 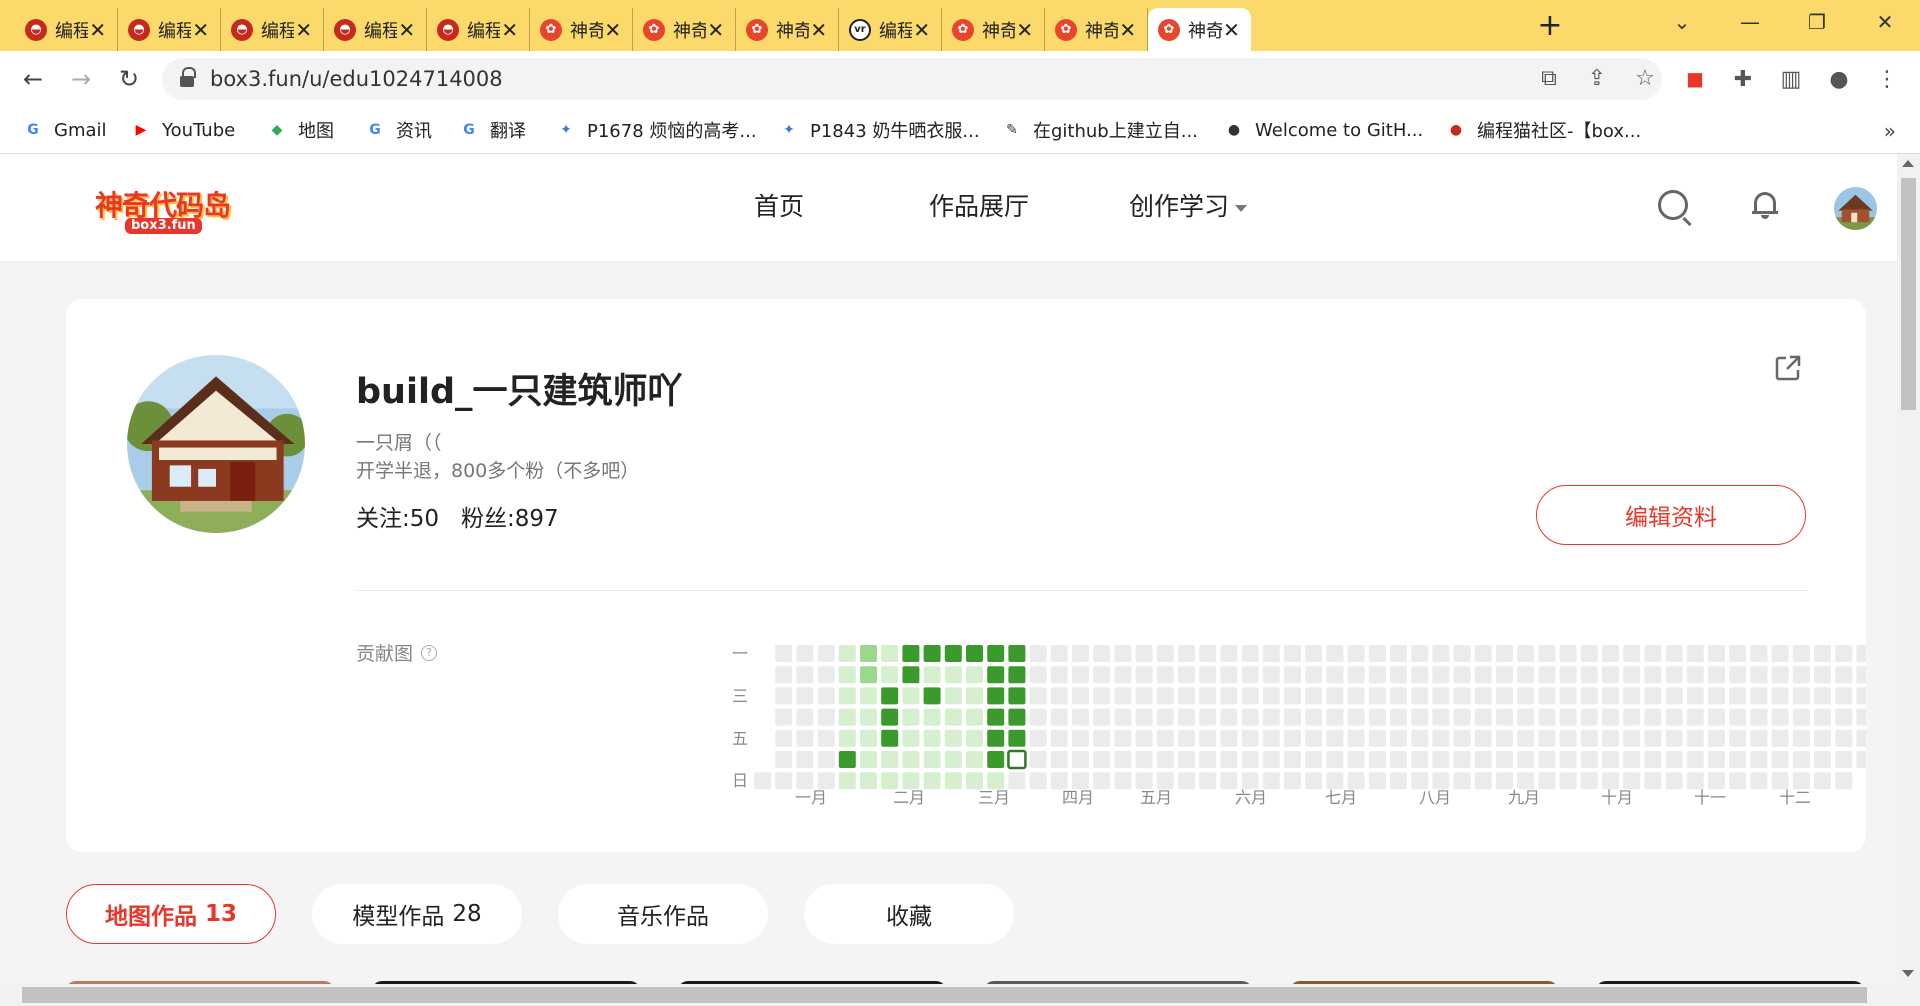 What do you see at coordinates (944, 995) in the screenshot?
I see `horizontal-scroll-thumb` at bounding box center [944, 995].